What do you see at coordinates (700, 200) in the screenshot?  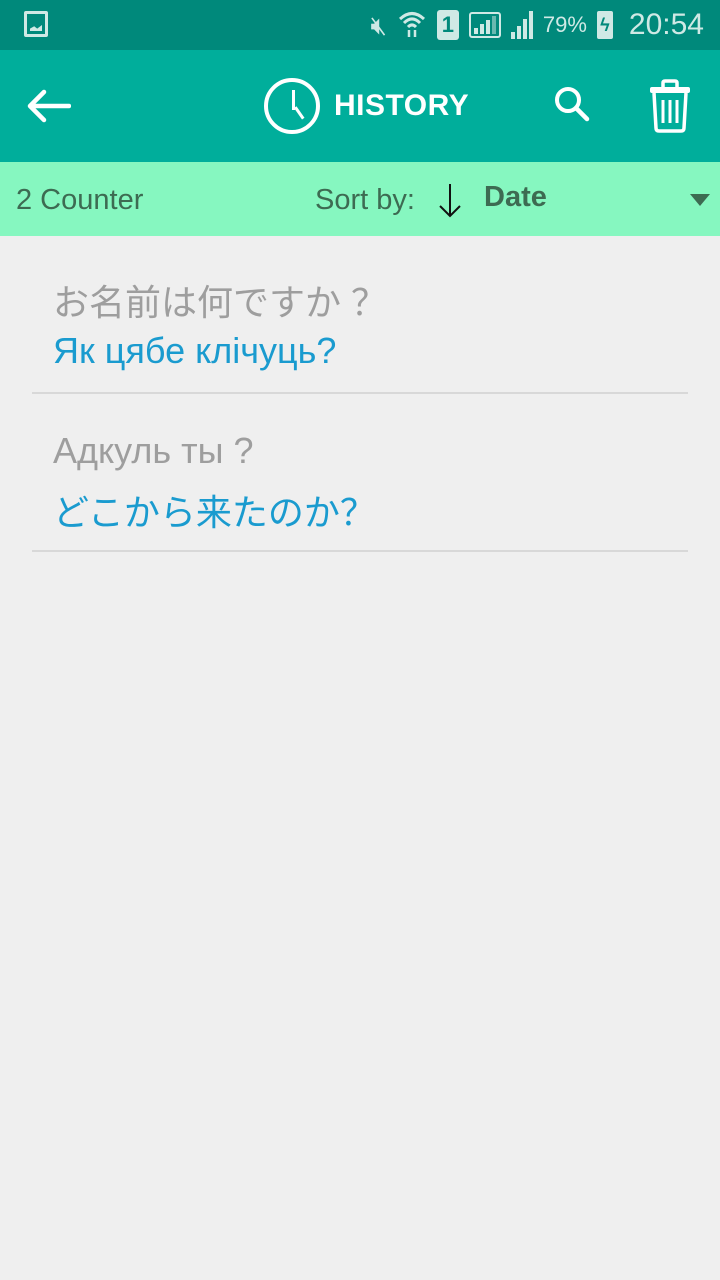 I see `dropdown-arrow-icon` at bounding box center [700, 200].